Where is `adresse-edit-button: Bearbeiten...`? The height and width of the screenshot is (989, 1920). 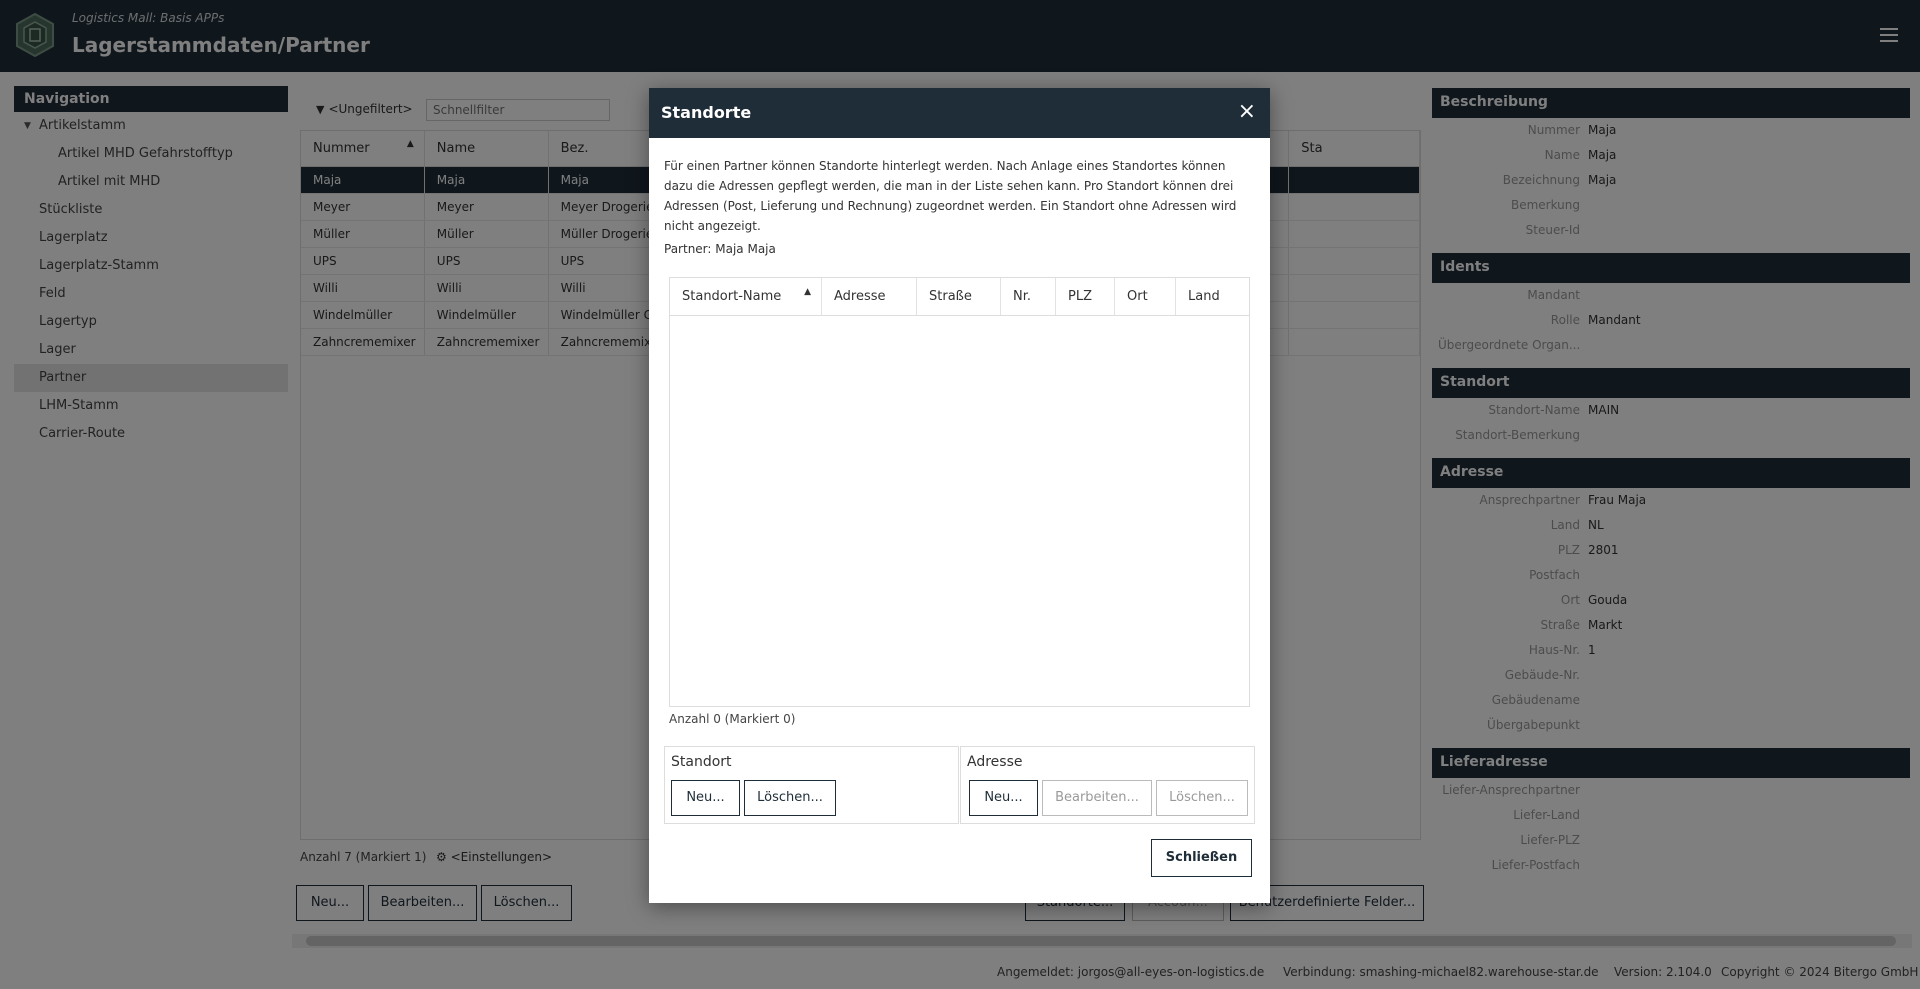
adresse-edit-button: Bearbeiten... is located at coordinates (1097, 798).